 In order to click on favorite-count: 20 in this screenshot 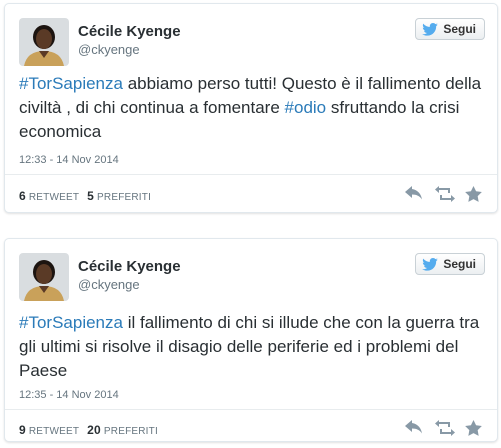, I will do `click(94, 430)`.